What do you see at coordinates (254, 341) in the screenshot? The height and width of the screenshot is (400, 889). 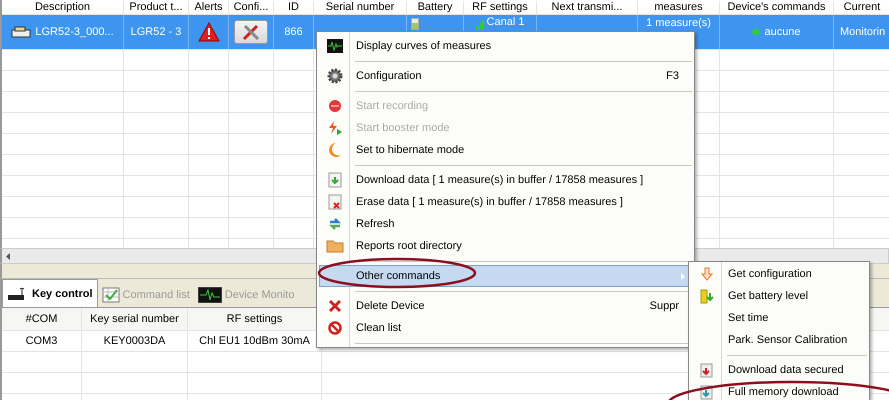 I see `table-cell: Chl EU1 10dBm 30mA` at bounding box center [254, 341].